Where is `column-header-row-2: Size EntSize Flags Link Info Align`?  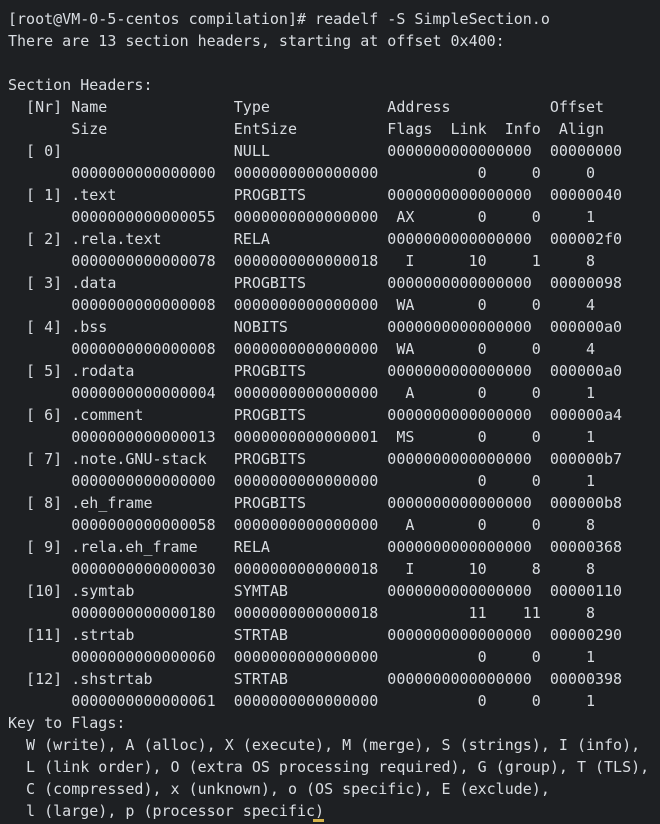 column-header-row-2: Size EntSize Flags Link Info Align is located at coordinates (306, 129).